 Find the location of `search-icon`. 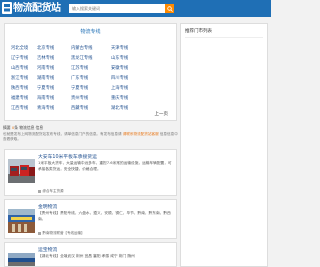

search-icon is located at coordinates (169, 8).